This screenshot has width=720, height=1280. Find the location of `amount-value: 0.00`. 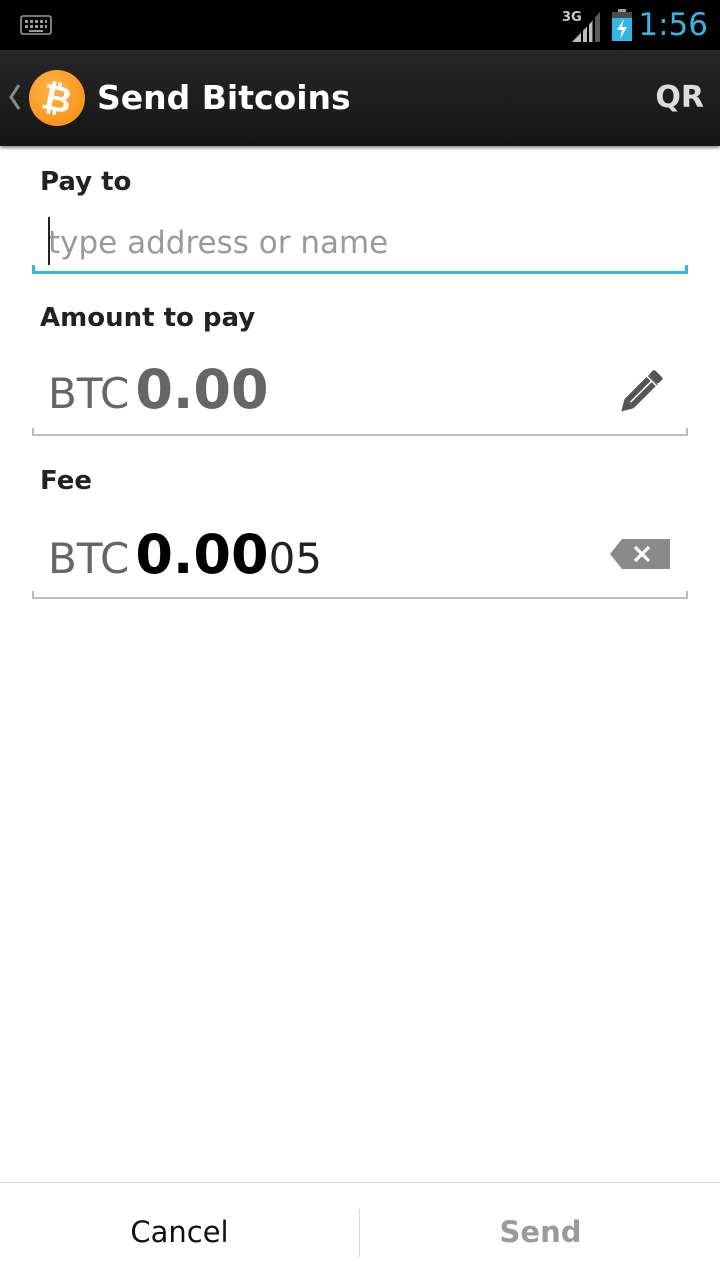

amount-value: 0.00 is located at coordinates (202, 389).